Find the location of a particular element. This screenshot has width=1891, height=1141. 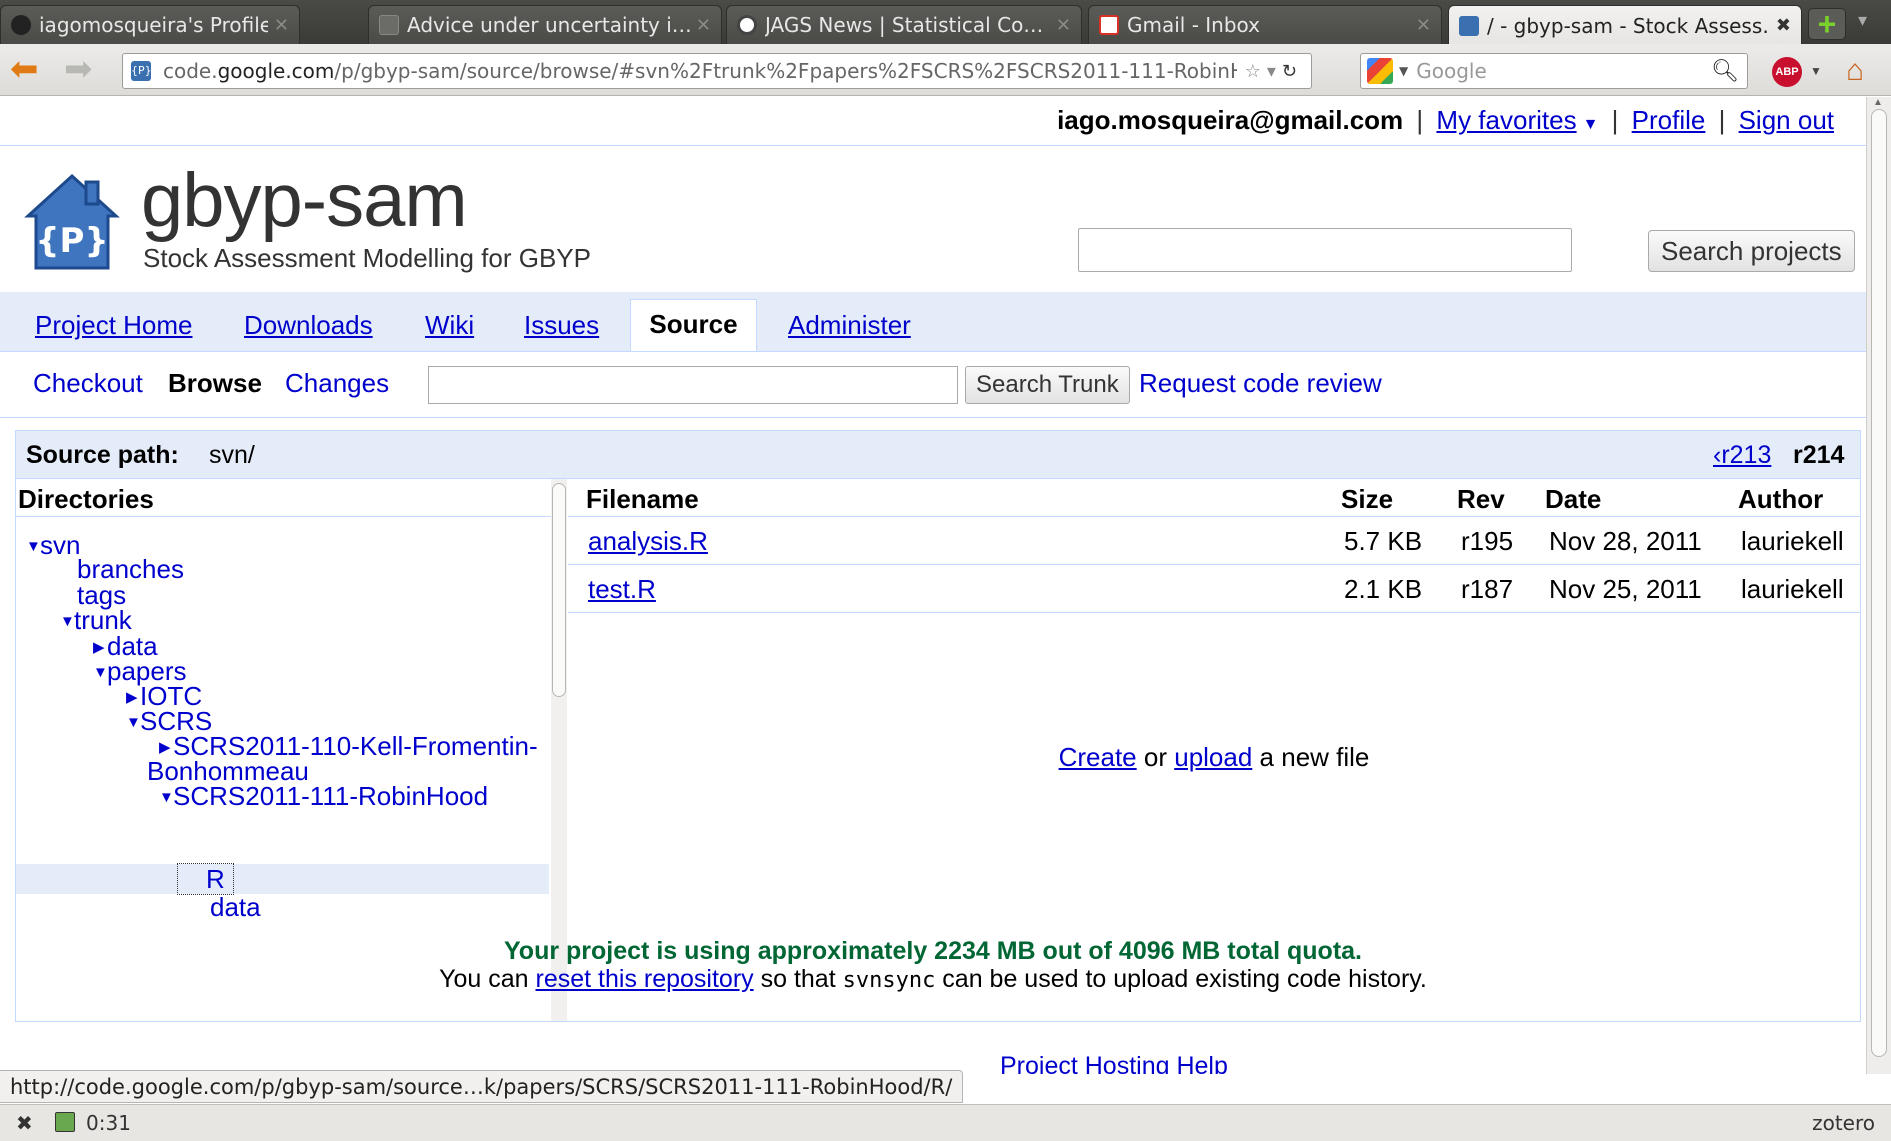

tab-list-chevron-icon: ▾ is located at coordinates (1862, 20).